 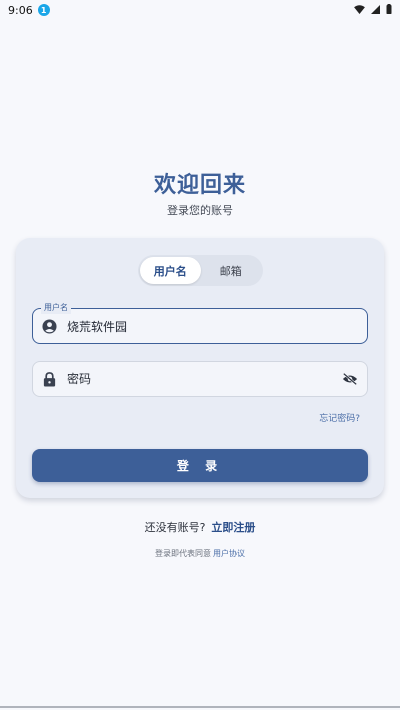 I want to click on tab-username: 用户名, so click(x=170, y=270).